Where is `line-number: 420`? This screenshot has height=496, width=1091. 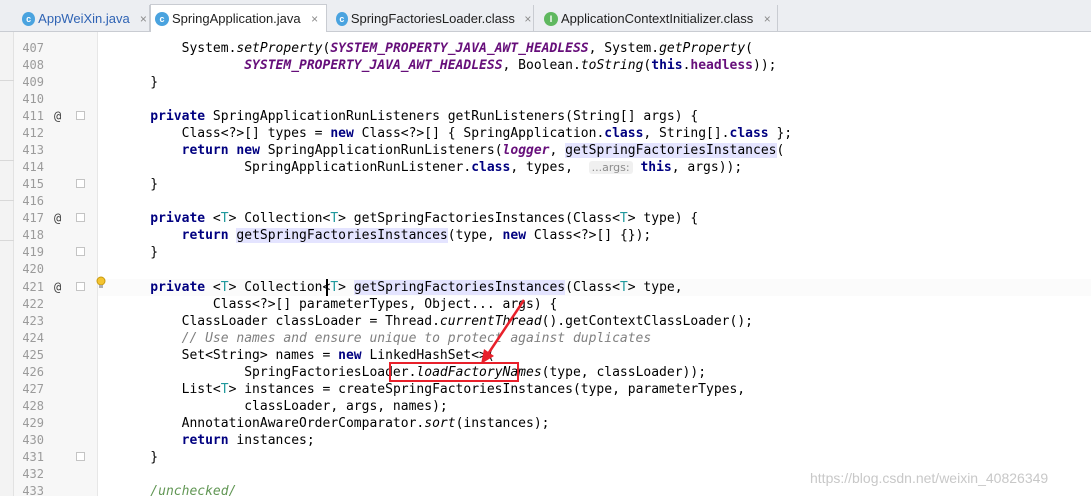
line-number: 420 is located at coordinates (33, 269).